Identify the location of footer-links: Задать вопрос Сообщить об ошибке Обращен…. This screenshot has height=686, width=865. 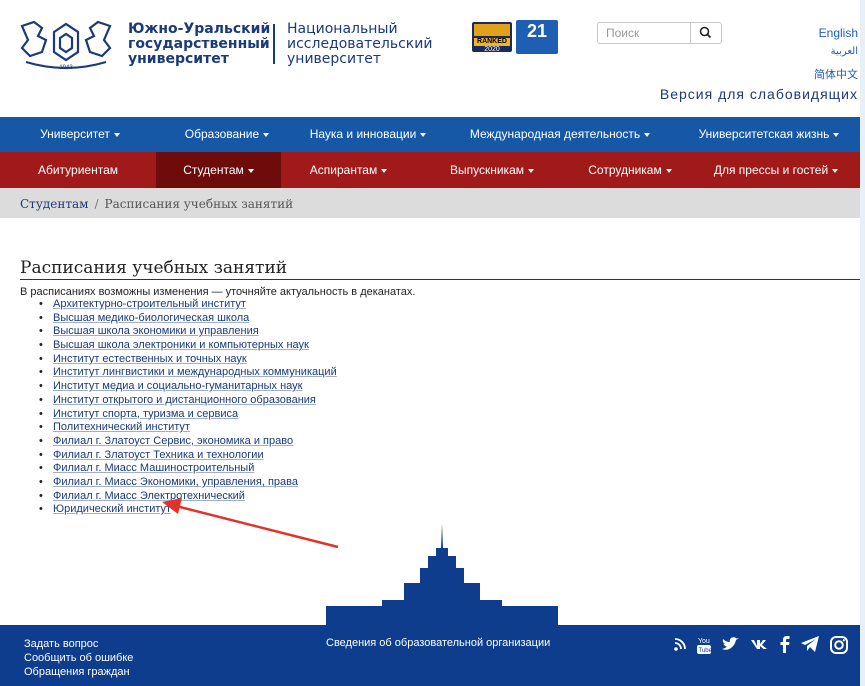
(78, 658).